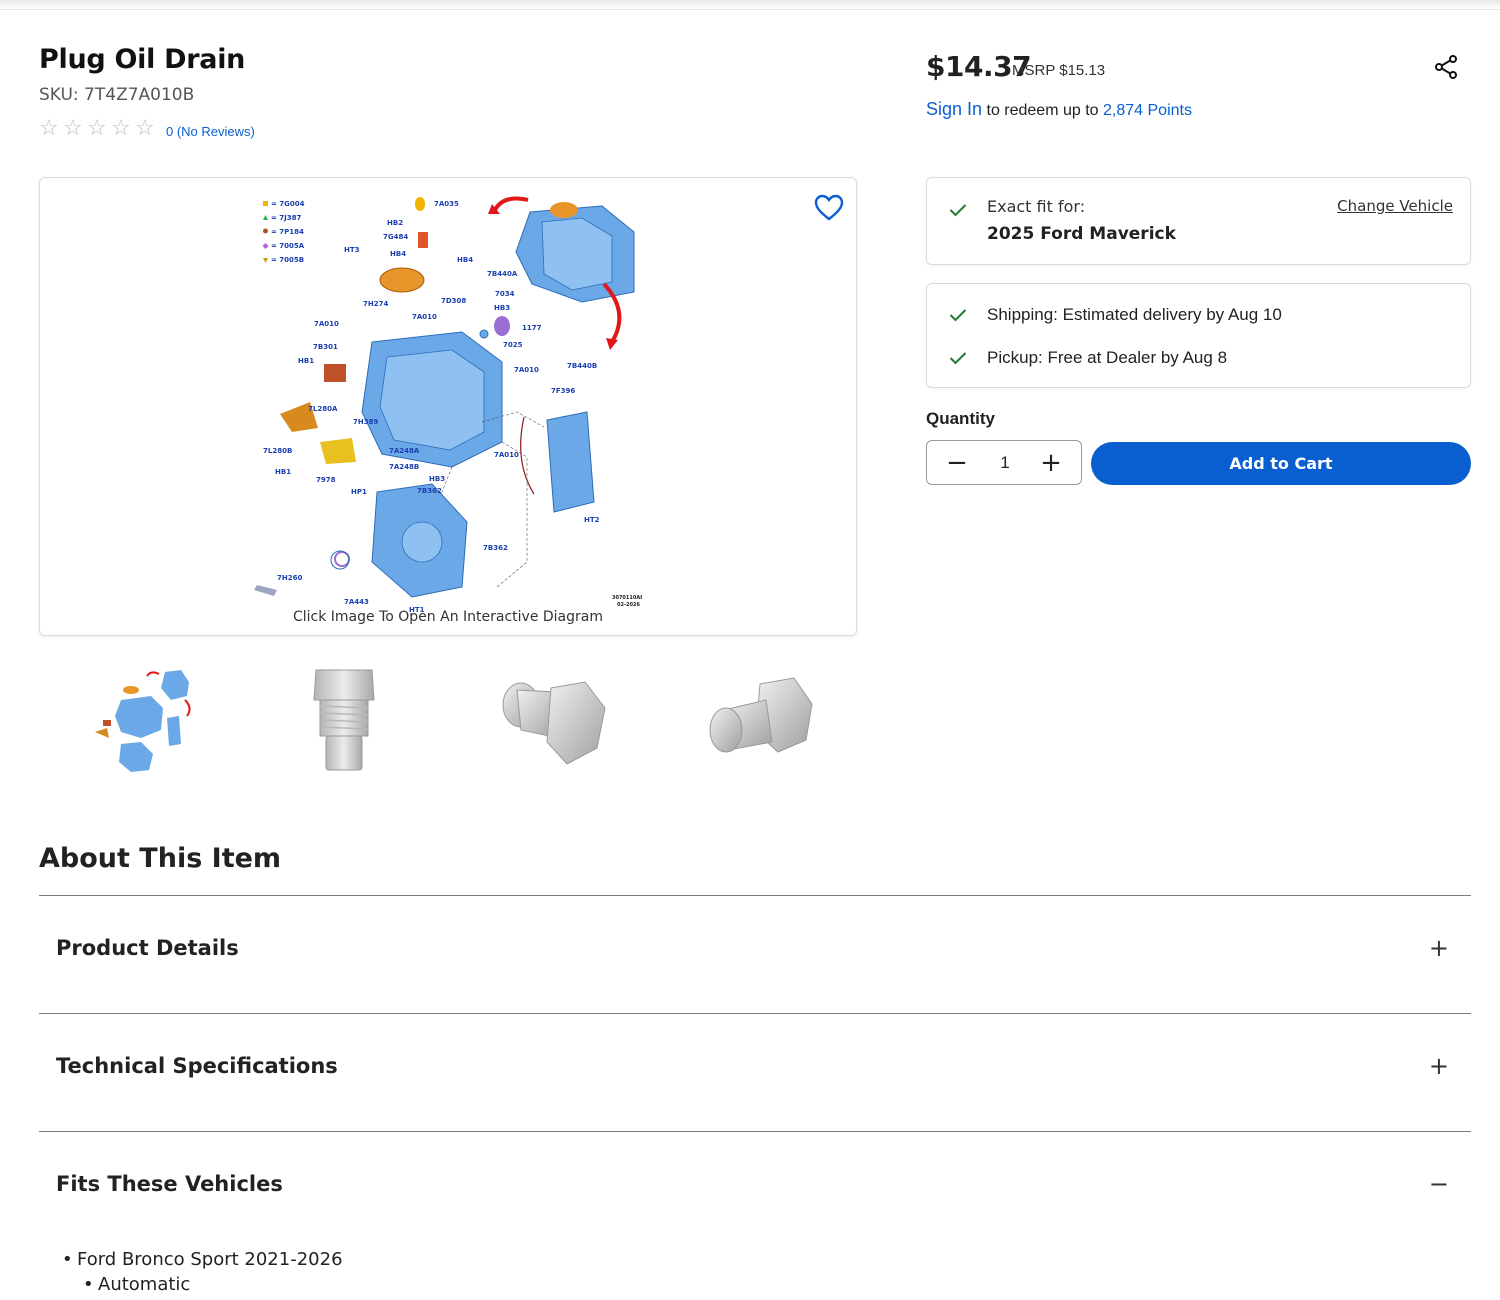 The height and width of the screenshot is (1300, 1500). I want to click on list-item: • Ford Bronco Sport 2021-2026, so click(202, 1259).